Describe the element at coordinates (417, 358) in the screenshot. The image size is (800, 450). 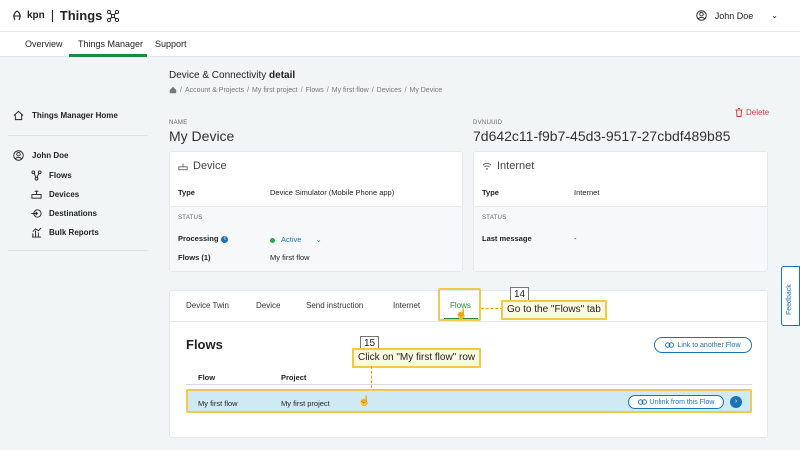
I see `step-instruction-15: Click on "My first flow" row` at that location.